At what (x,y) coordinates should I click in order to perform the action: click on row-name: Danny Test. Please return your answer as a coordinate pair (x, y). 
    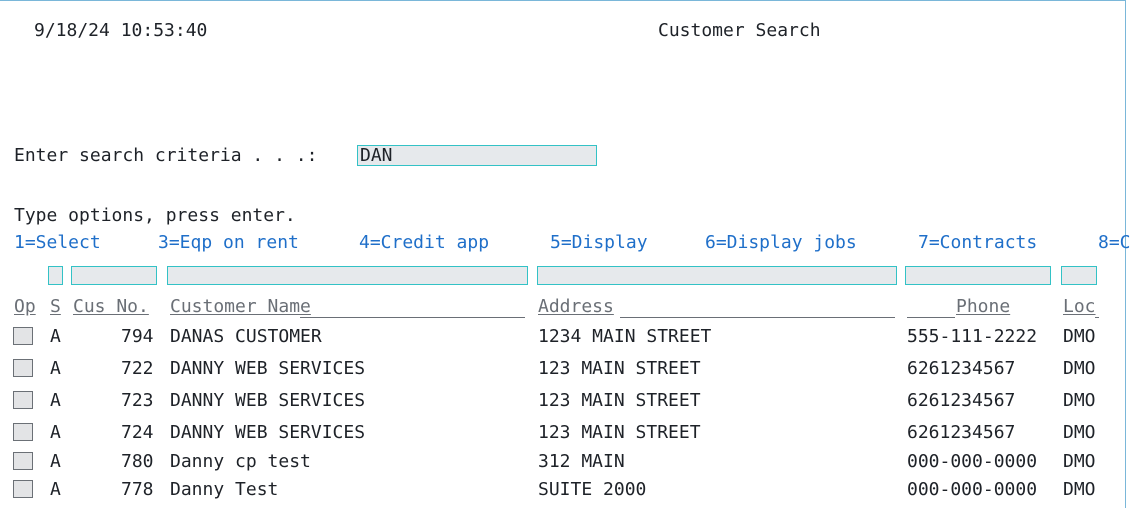
    Looking at the image, I should click on (224, 489).